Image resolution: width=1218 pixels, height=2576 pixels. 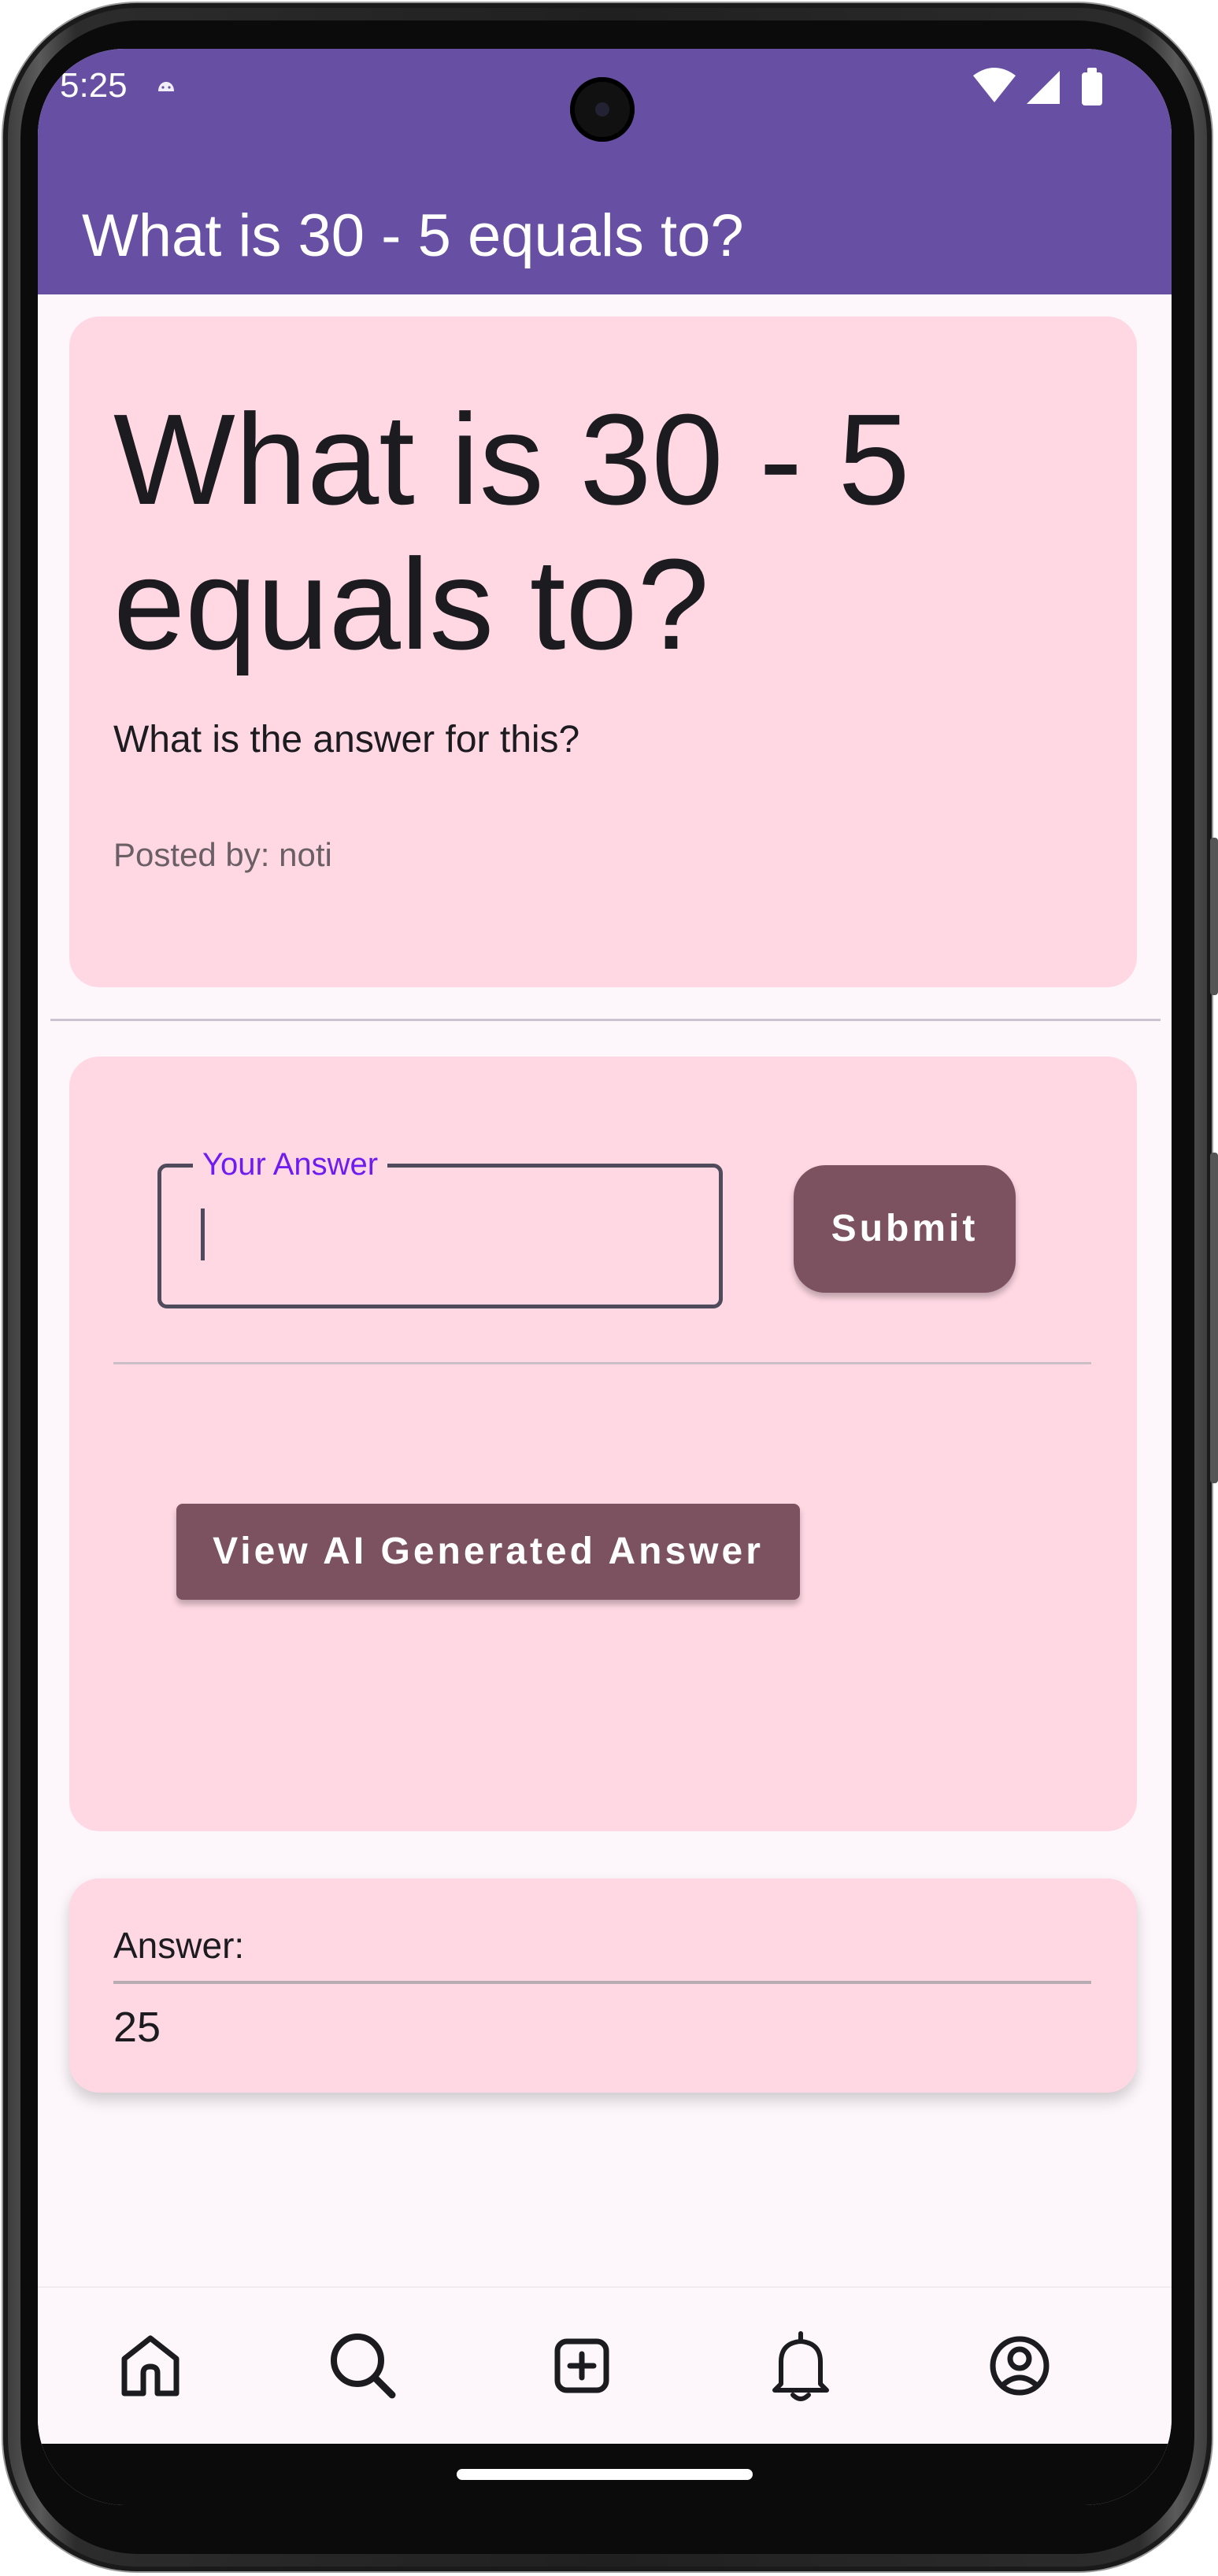 I want to click on posted-by: Posted by: noti, so click(x=222, y=854).